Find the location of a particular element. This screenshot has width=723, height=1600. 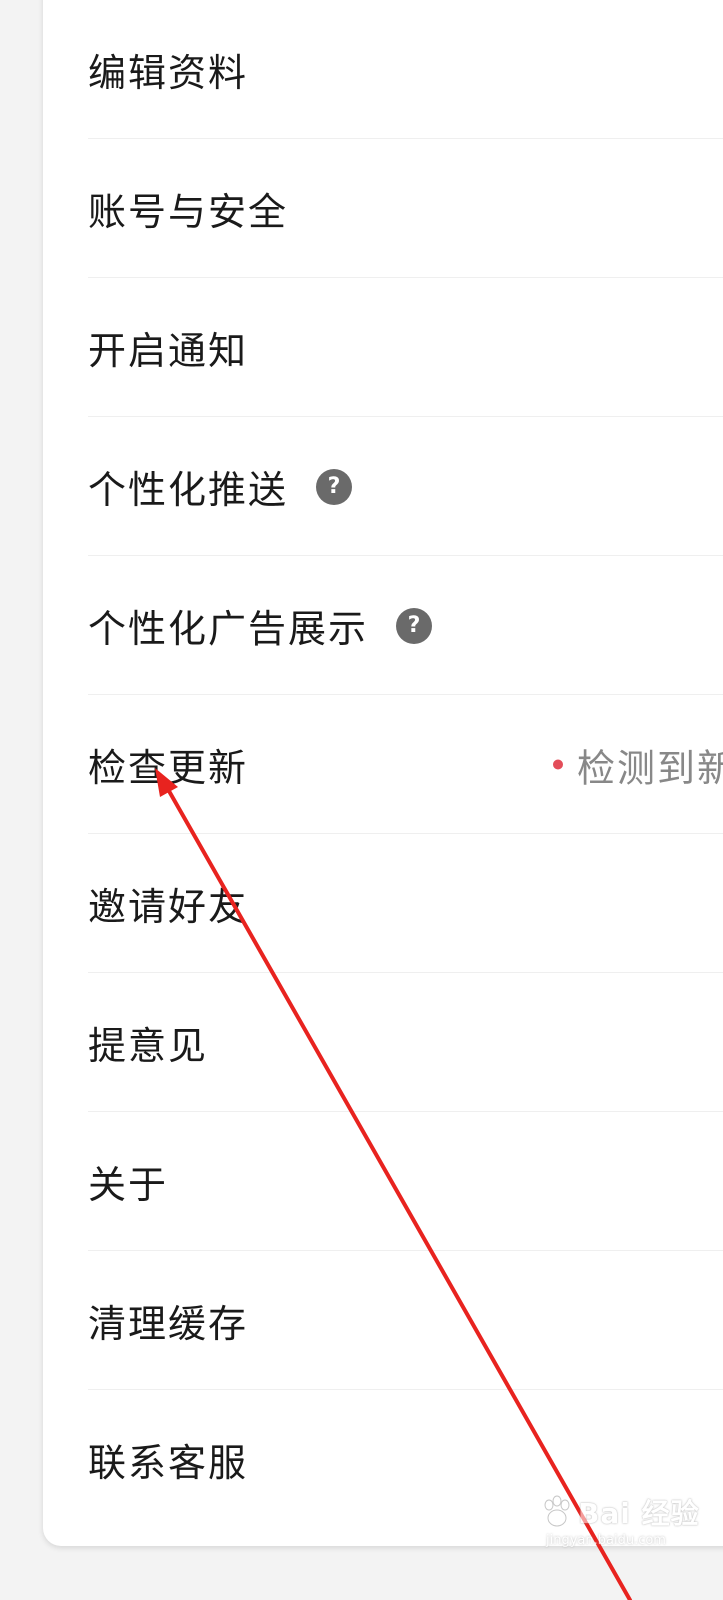

settings-item-label: 编辑资料 is located at coordinates (168, 73).